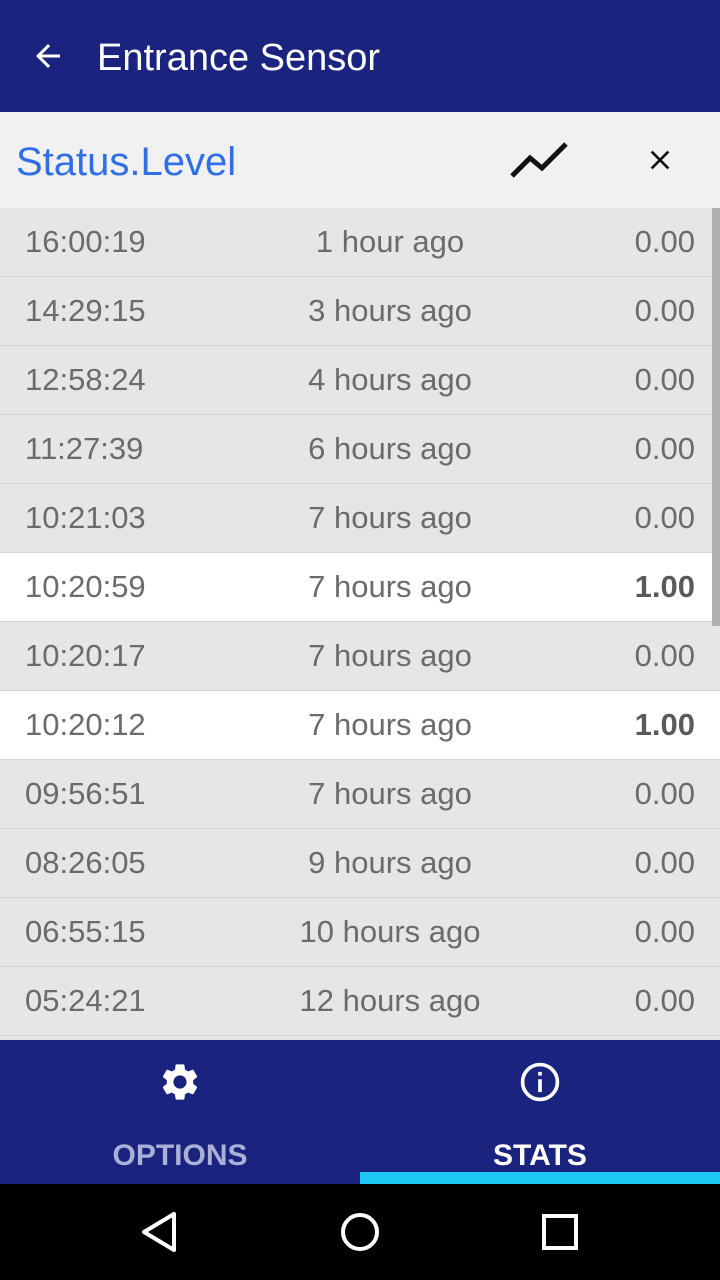  I want to click on page-title: Entrance Sensor, so click(239, 58).